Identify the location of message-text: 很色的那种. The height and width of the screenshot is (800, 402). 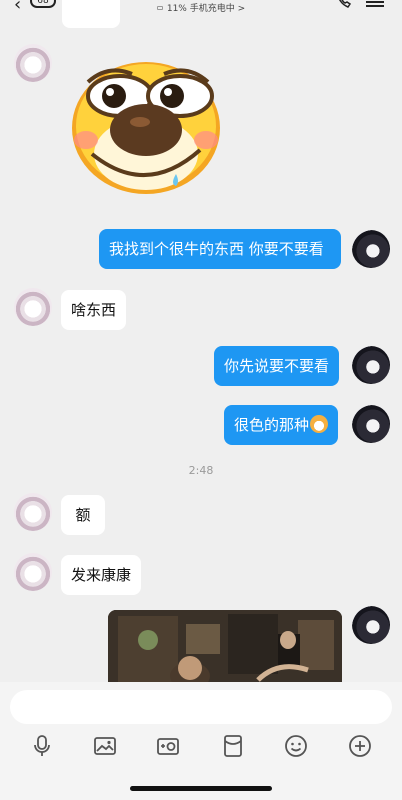
(272, 425).